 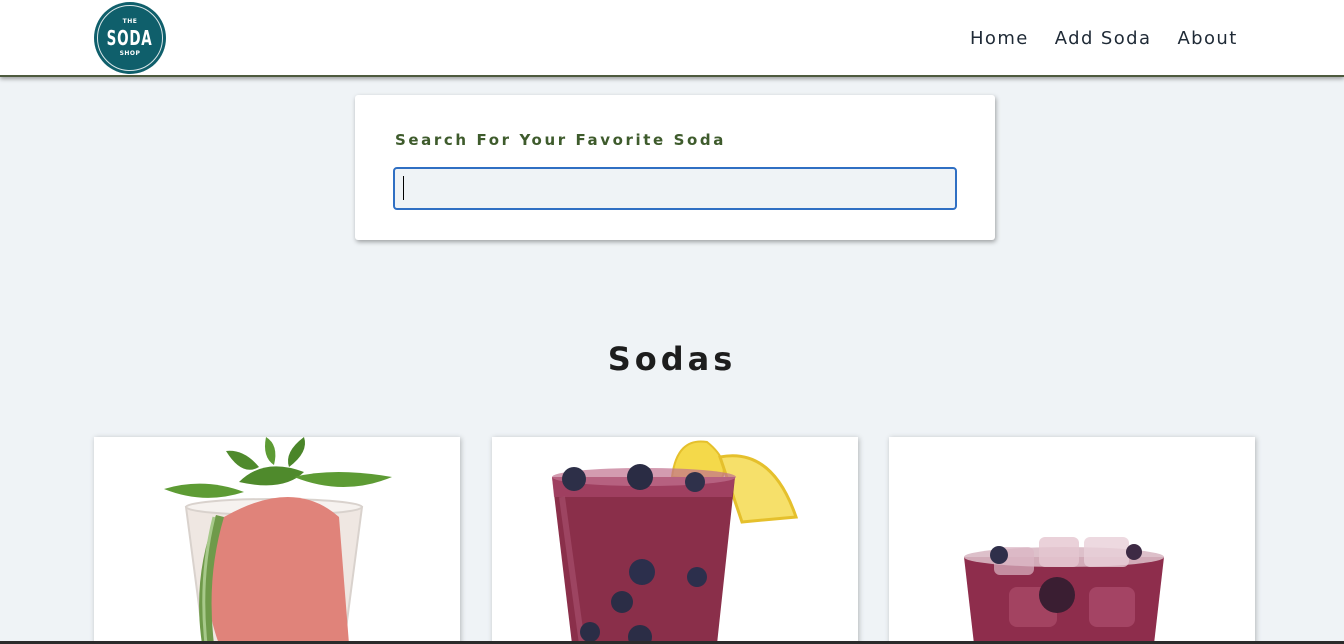 What do you see at coordinates (560, 140) in the screenshot?
I see `search-label: Search For Your Favorite Soda` at bounding box center [560, 140].